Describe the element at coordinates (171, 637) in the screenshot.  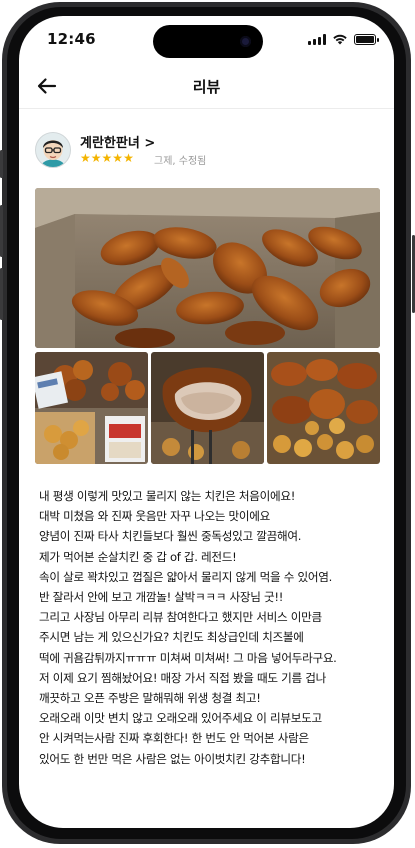
I see `review-text-line: 주시면 남는 게 있으신가요? 치킨도 최상급인데 치즈볼에` at that location.